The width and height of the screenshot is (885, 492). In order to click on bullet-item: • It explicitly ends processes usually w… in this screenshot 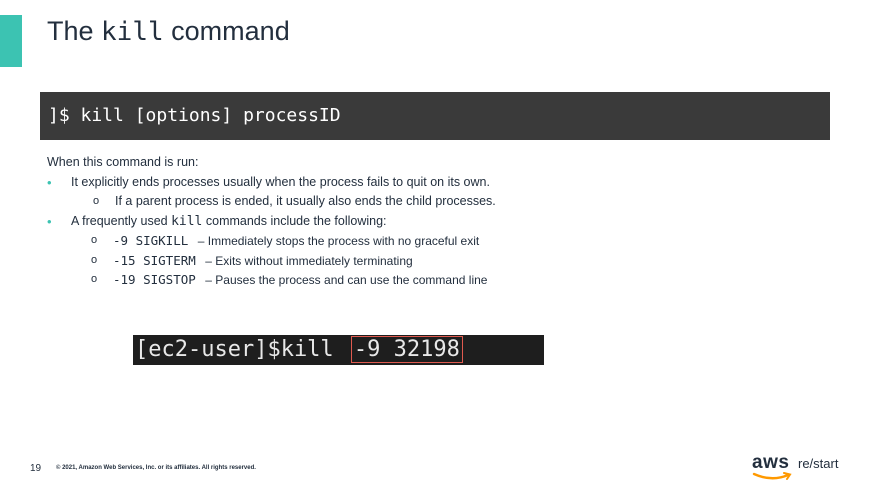, I will do `click(437, 183)`.